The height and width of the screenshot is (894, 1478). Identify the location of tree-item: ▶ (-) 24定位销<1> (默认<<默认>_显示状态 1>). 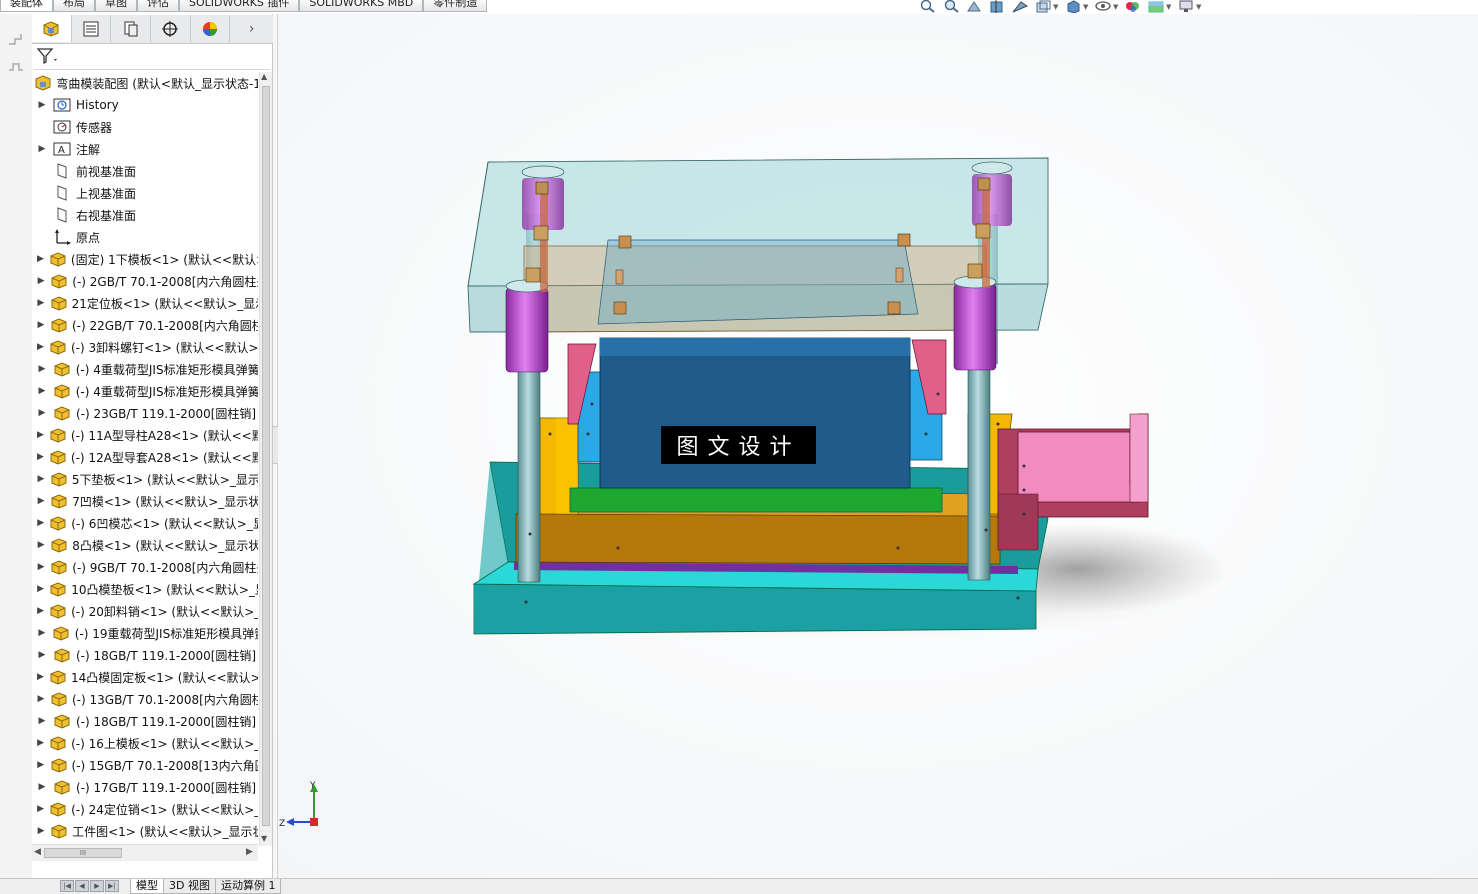
(145, 809).